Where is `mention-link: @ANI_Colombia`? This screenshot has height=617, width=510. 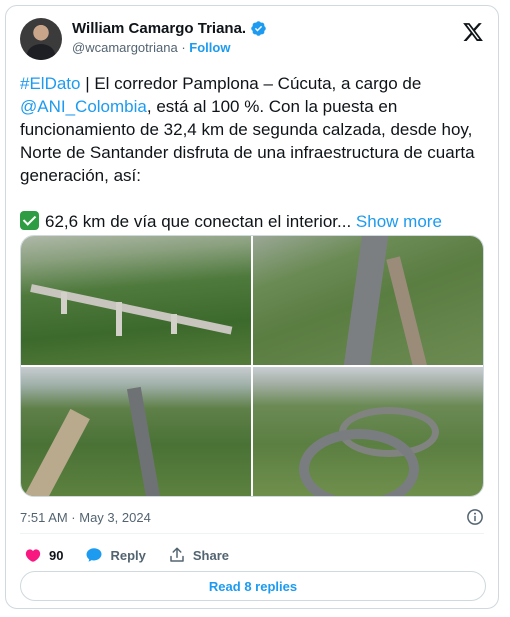 mention-link: @ANI_Colombia is located at coordinates (83, 106).